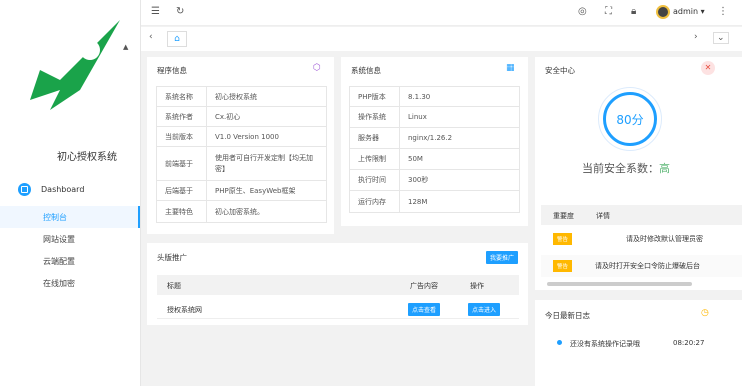 The height and width of the screenshot is (386, 742). I want to click on user-menu: admin ▾, so click(689, 11).